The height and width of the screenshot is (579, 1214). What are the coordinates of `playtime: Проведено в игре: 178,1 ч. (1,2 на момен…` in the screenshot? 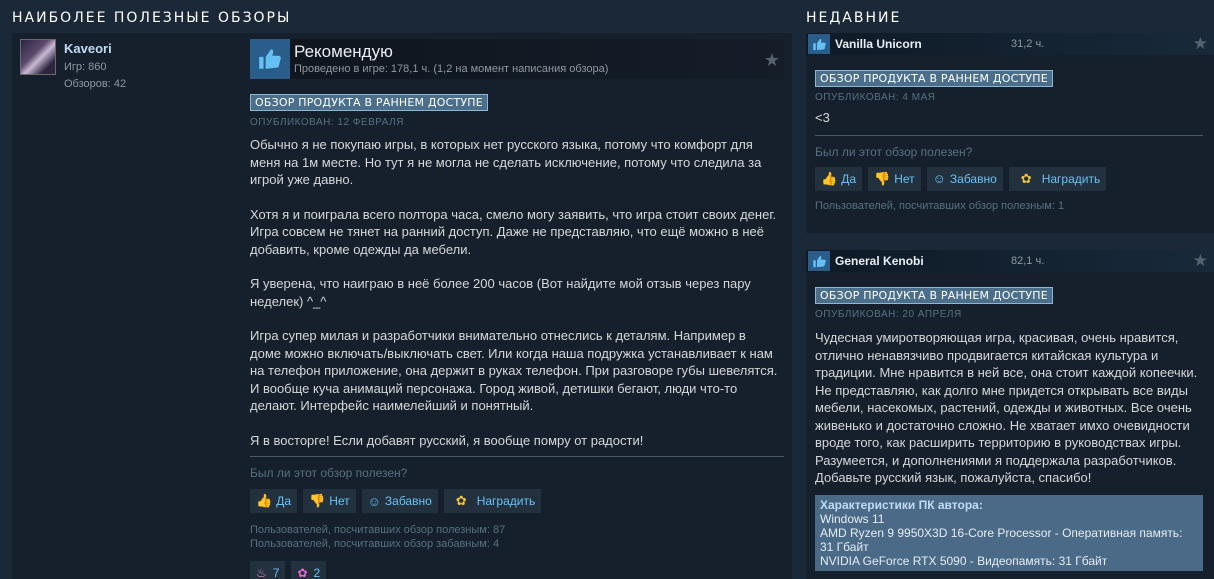 It's located at (451, 69).